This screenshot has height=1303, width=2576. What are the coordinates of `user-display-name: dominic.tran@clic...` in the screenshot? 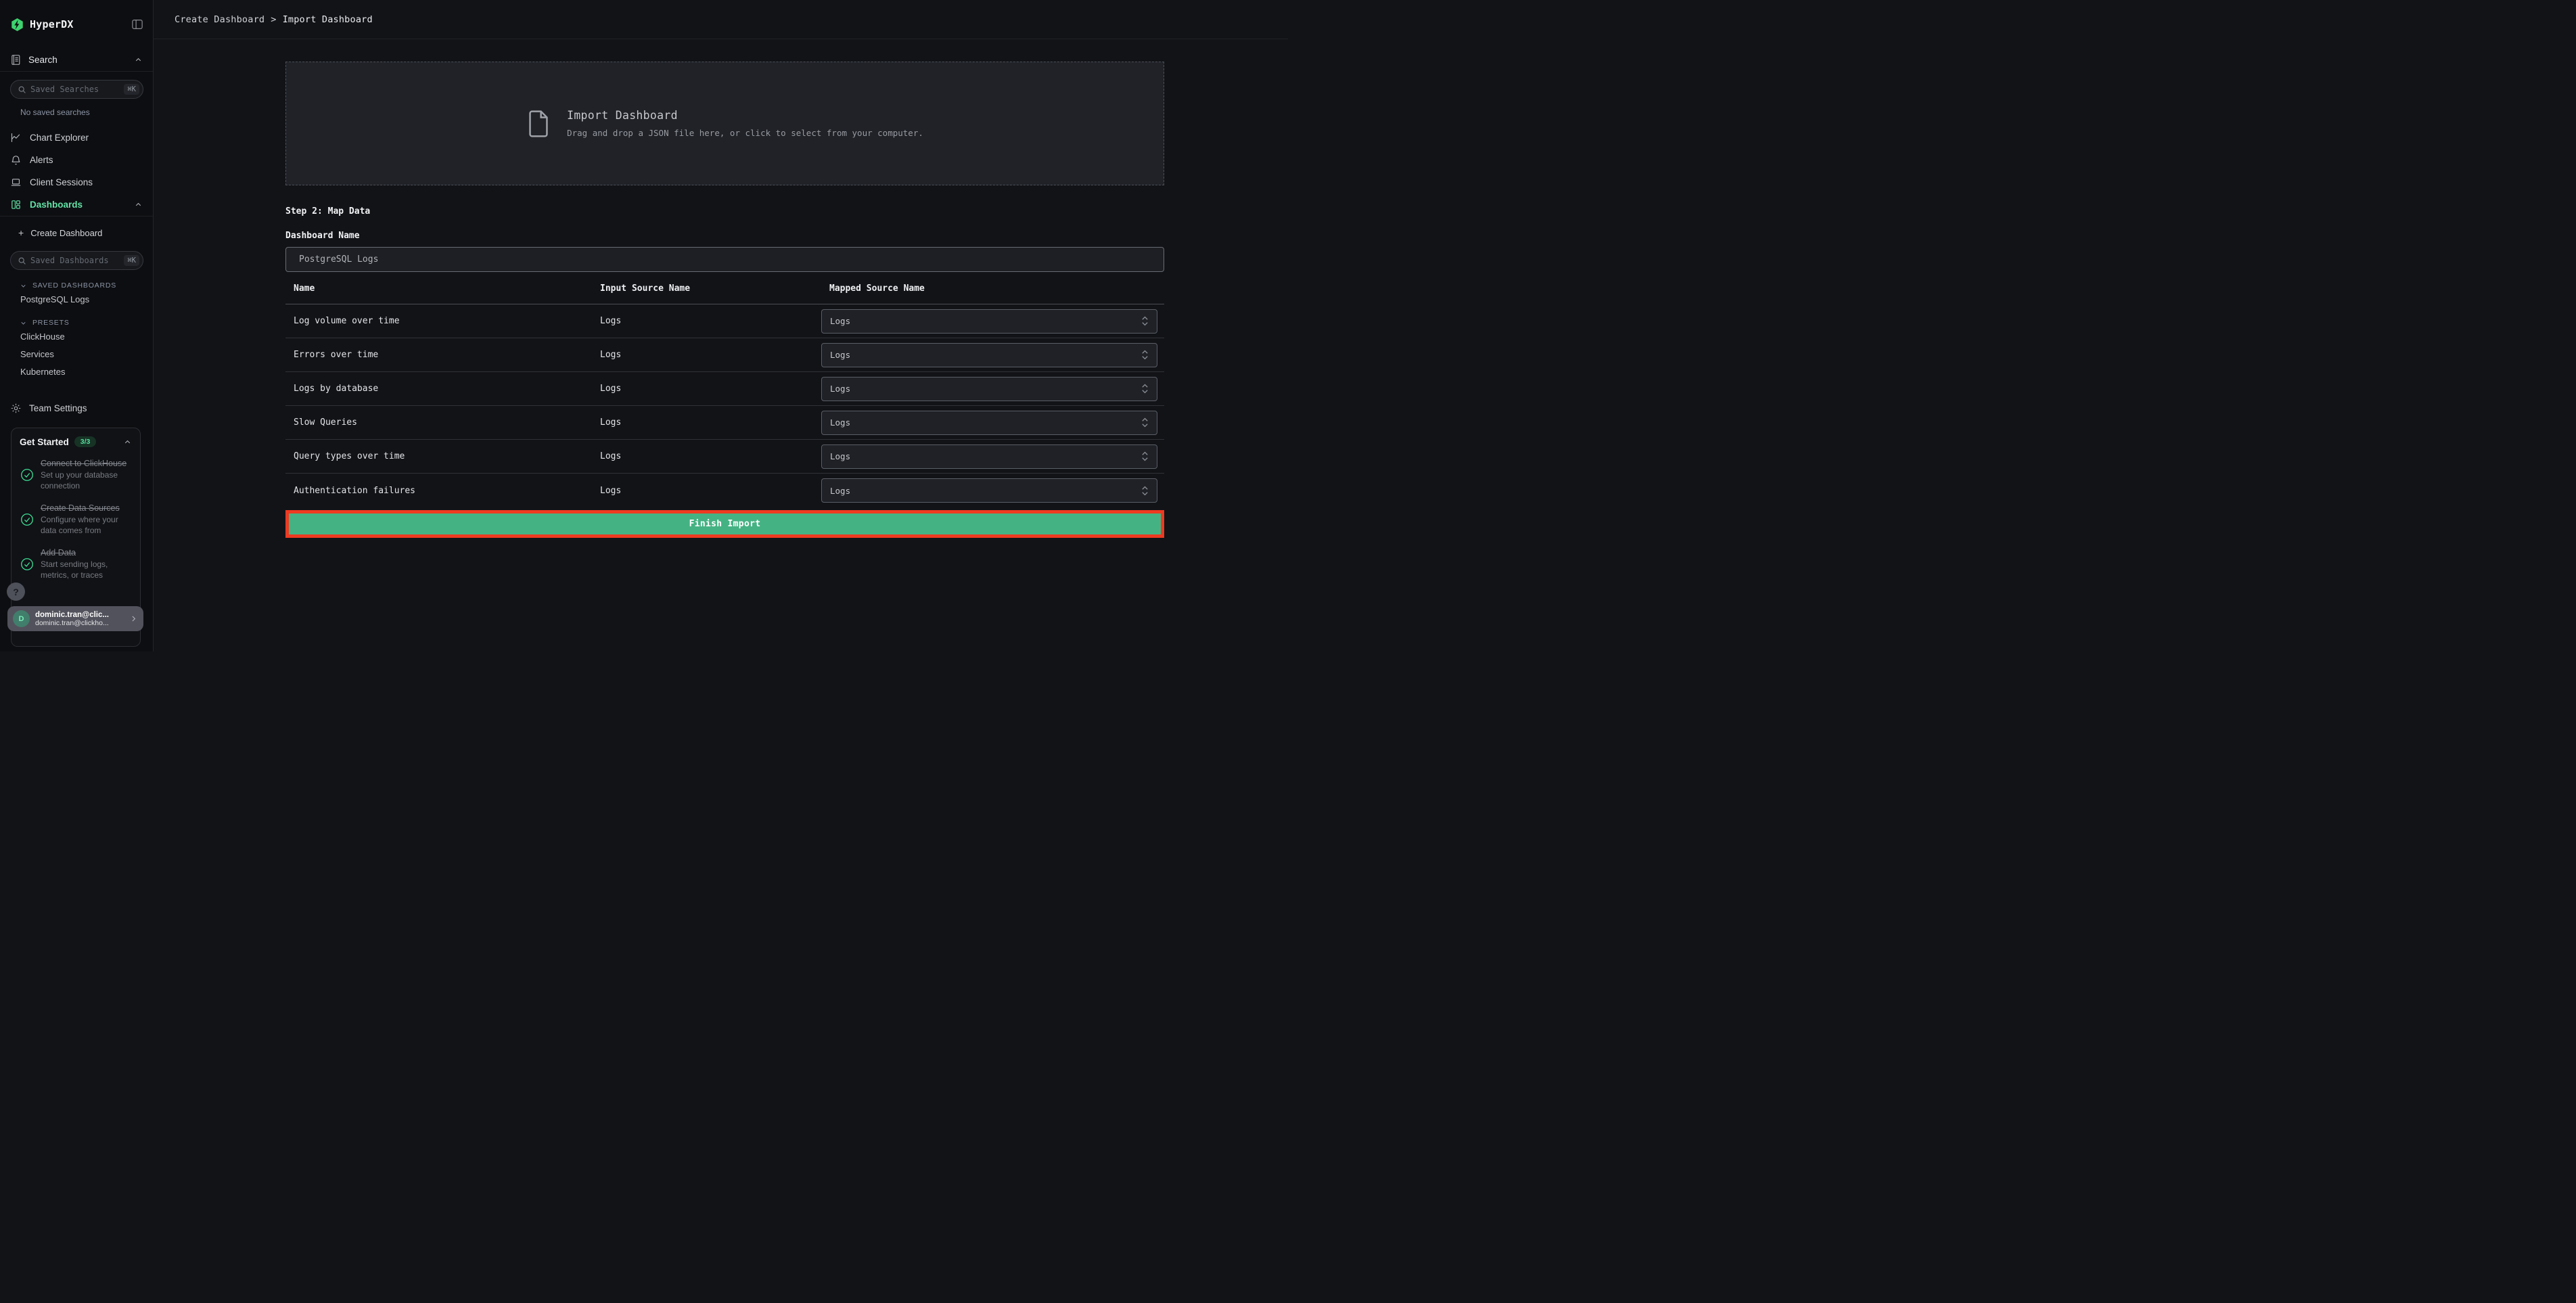 It's located at (72, 614).